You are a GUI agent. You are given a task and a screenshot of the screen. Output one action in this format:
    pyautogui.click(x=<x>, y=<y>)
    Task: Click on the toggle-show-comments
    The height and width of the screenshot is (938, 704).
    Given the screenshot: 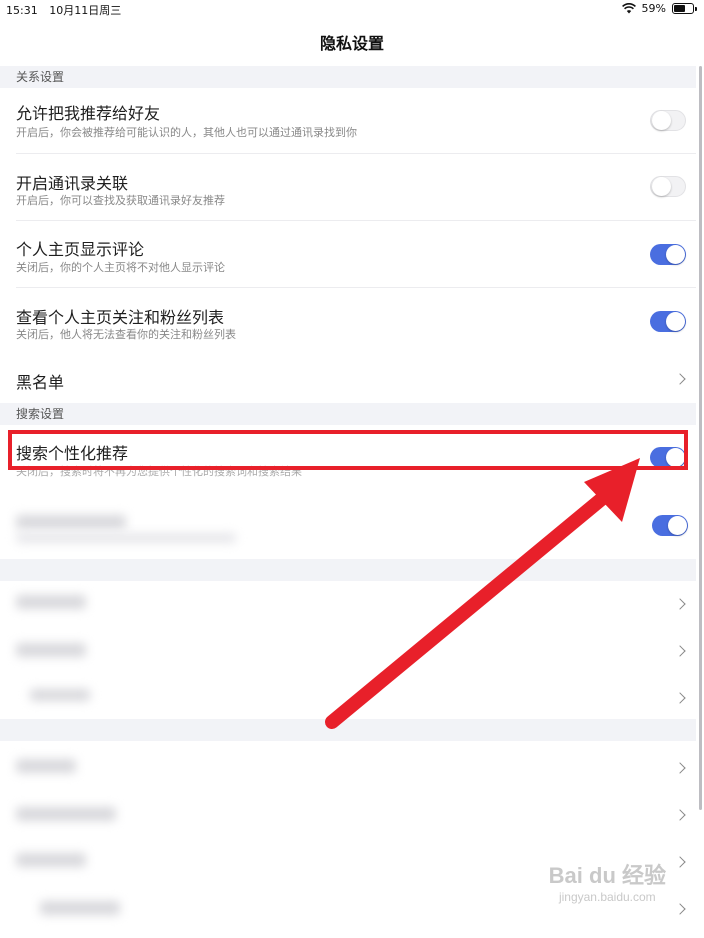 What is the action you would take?
    pyautogui.click(x=668, y=254)
    